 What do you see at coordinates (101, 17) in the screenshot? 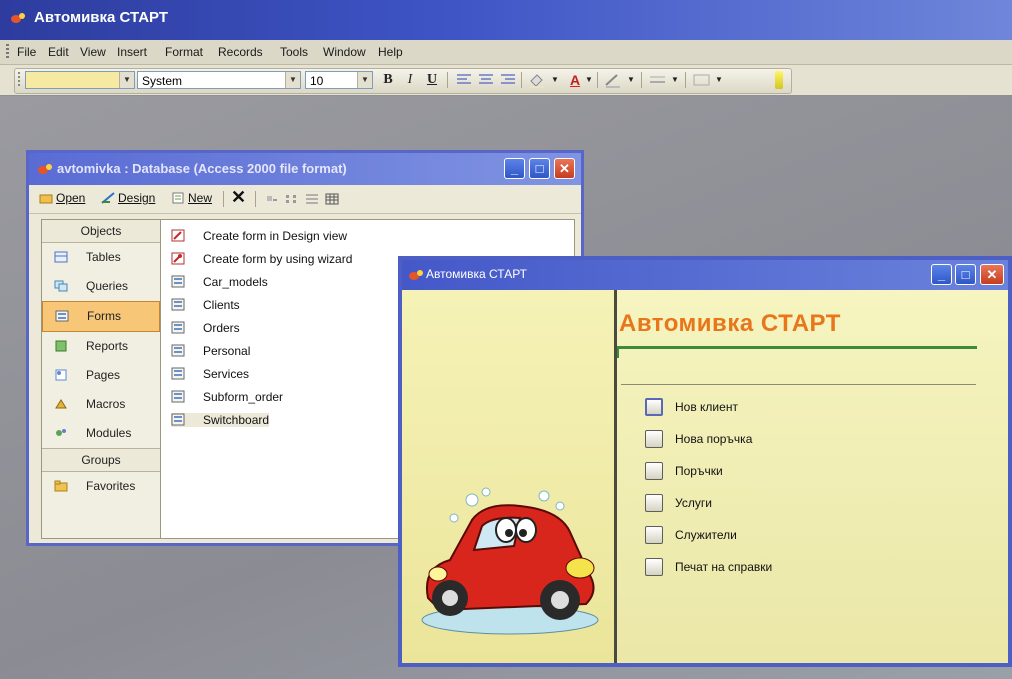
I see `app-title: Автомивка СТАРТ` at bounding box center [101, 17].